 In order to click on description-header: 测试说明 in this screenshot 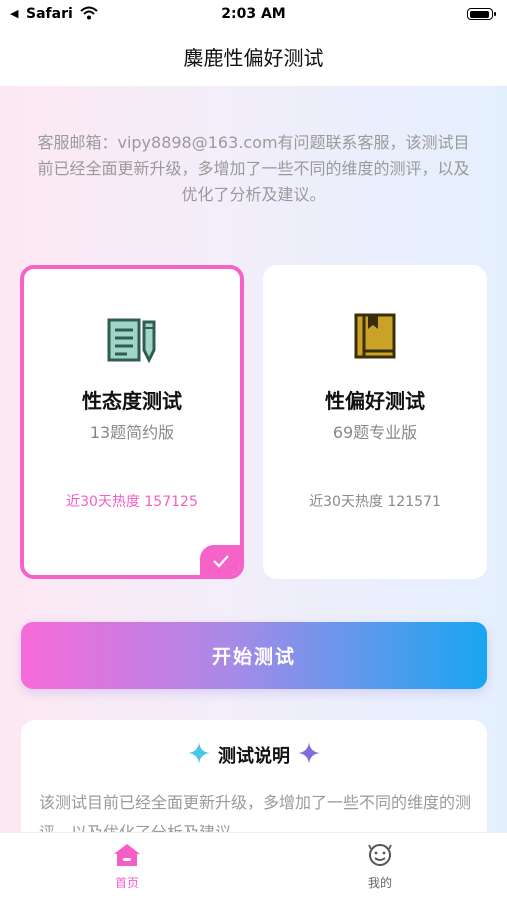, I will do `click(254, 755)`.